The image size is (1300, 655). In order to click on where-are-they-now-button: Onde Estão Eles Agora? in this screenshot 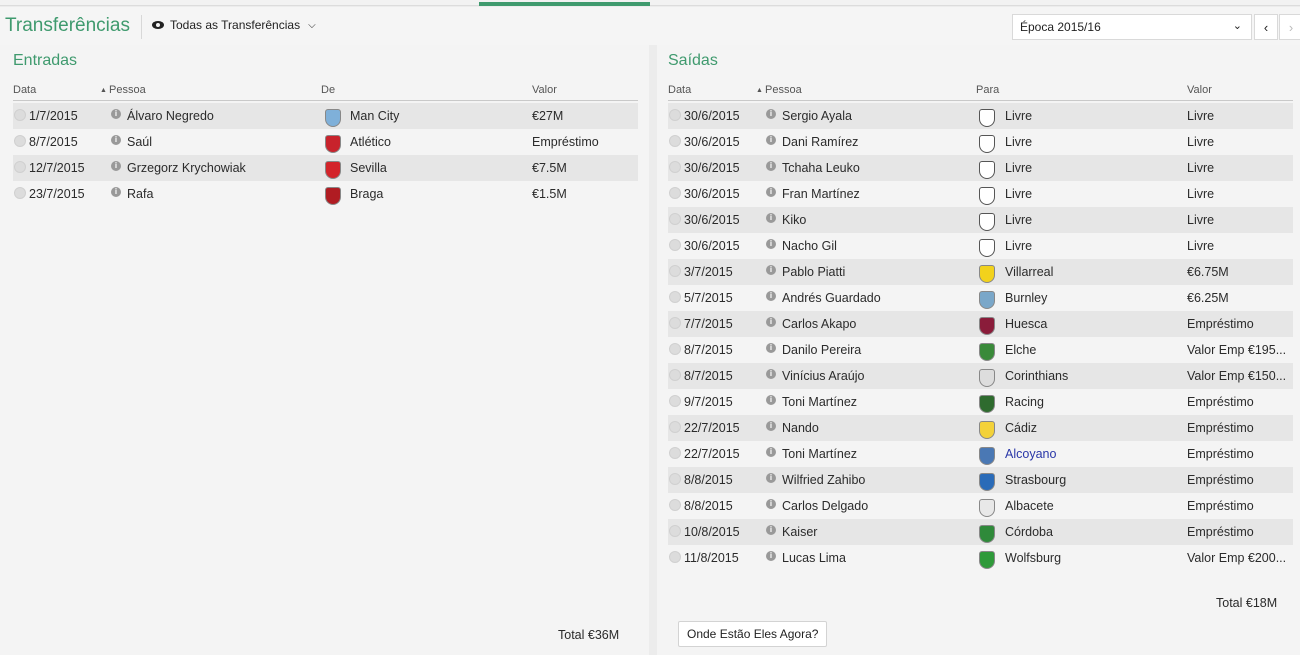, I will do `click(753, 634)`.